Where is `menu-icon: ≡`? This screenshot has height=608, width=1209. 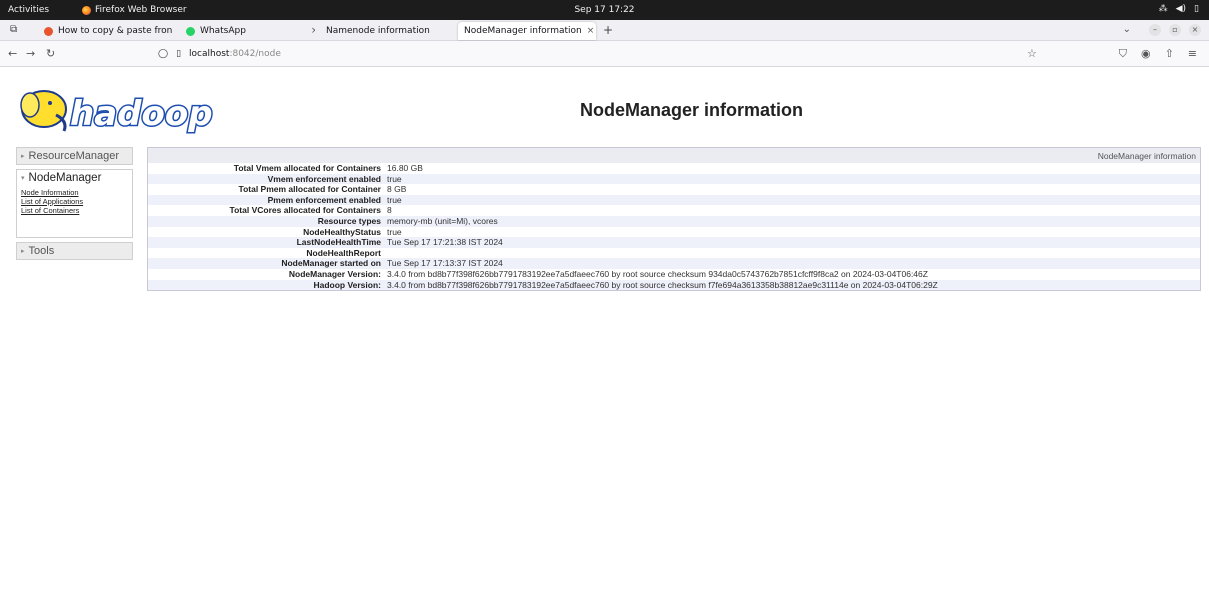 menu-icon: ≡ is located at coordinates (1192, 54).